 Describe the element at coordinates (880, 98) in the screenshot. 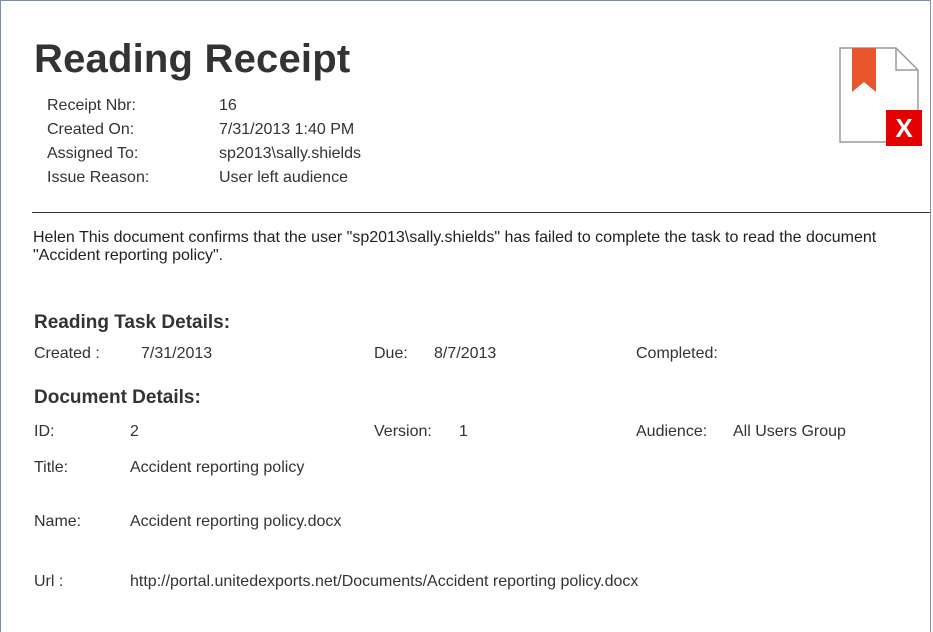

I see `document-failed-icon: X` at that location.